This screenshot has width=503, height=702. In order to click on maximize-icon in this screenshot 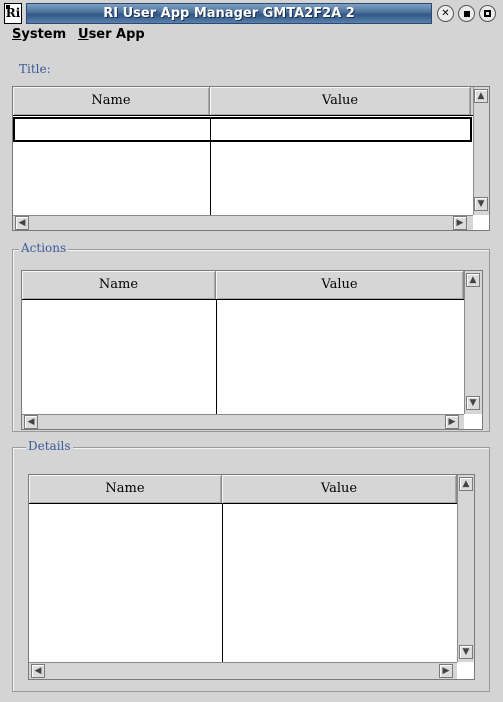, I will do `click(487, 13)`.